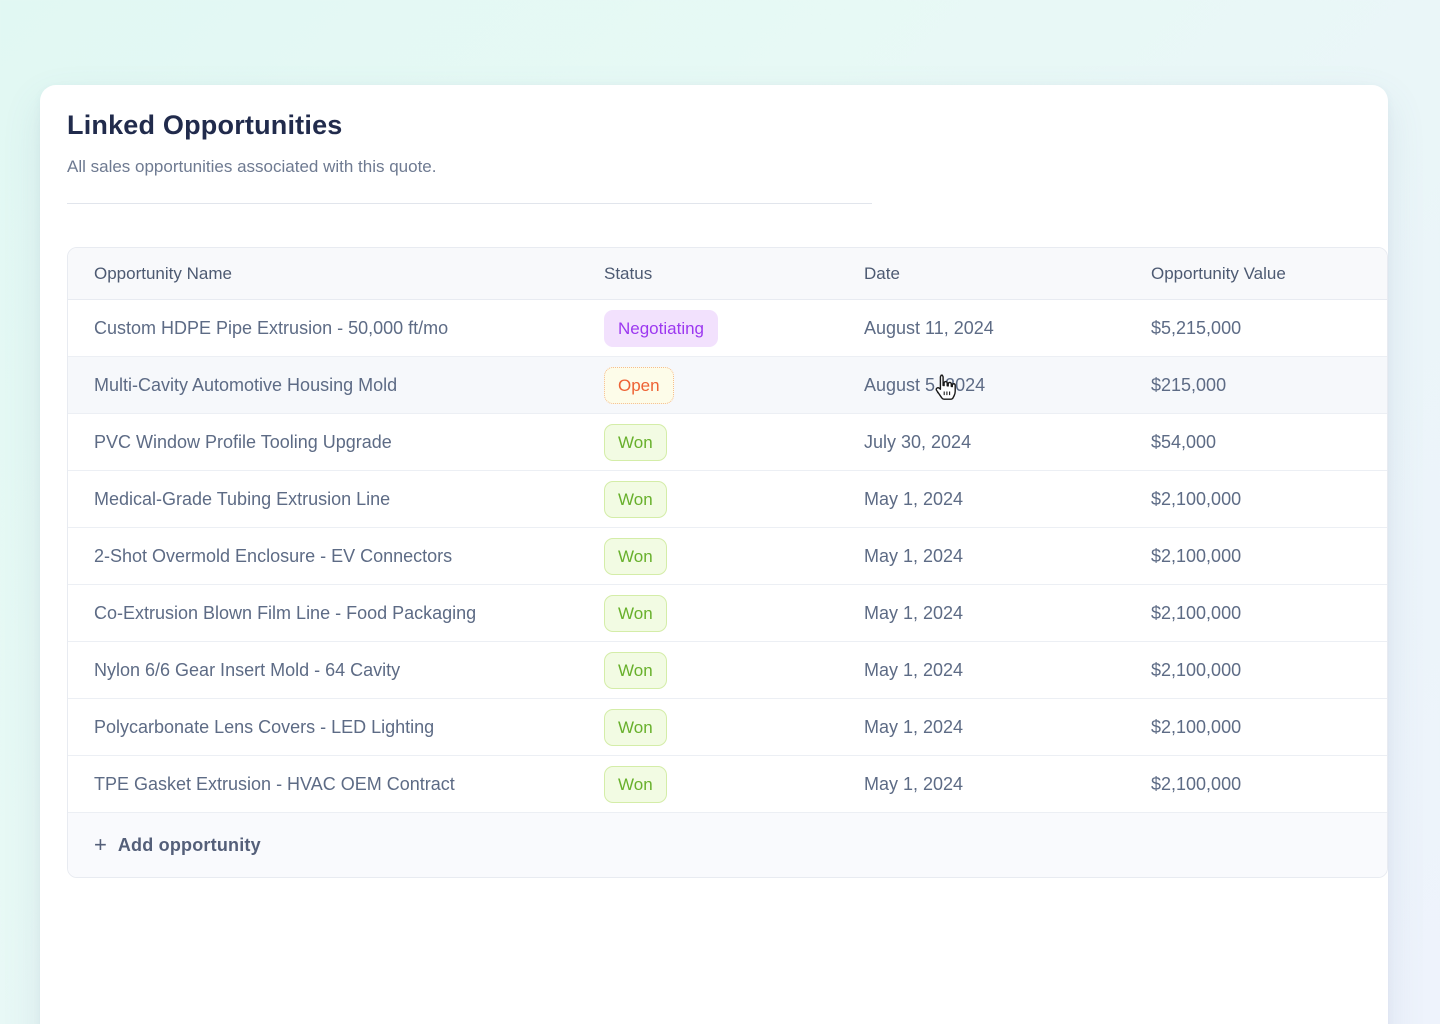  What do you see at coordinates (727, 845) in the screenshot?
I see `add-opportunity-button: + Add opportunity` at bounding box center [727, 845].